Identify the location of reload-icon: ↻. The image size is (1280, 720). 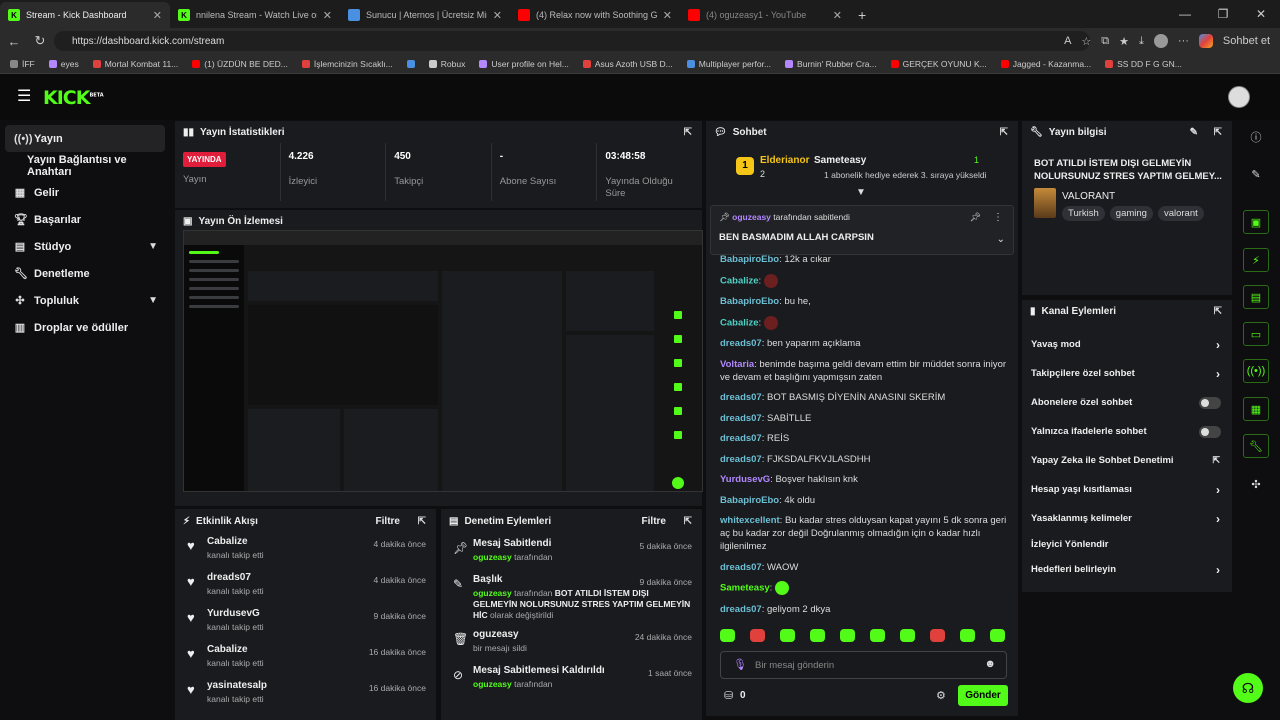
(40, 41).